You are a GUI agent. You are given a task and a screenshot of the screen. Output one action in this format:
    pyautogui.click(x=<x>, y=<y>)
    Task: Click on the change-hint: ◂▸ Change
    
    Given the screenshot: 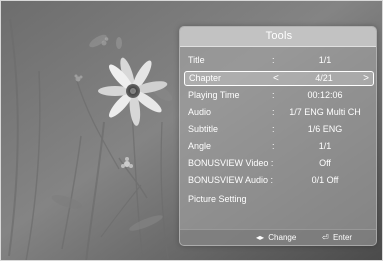 What is the action you would take?
    pyautogui.click(x=276, y=237)
    